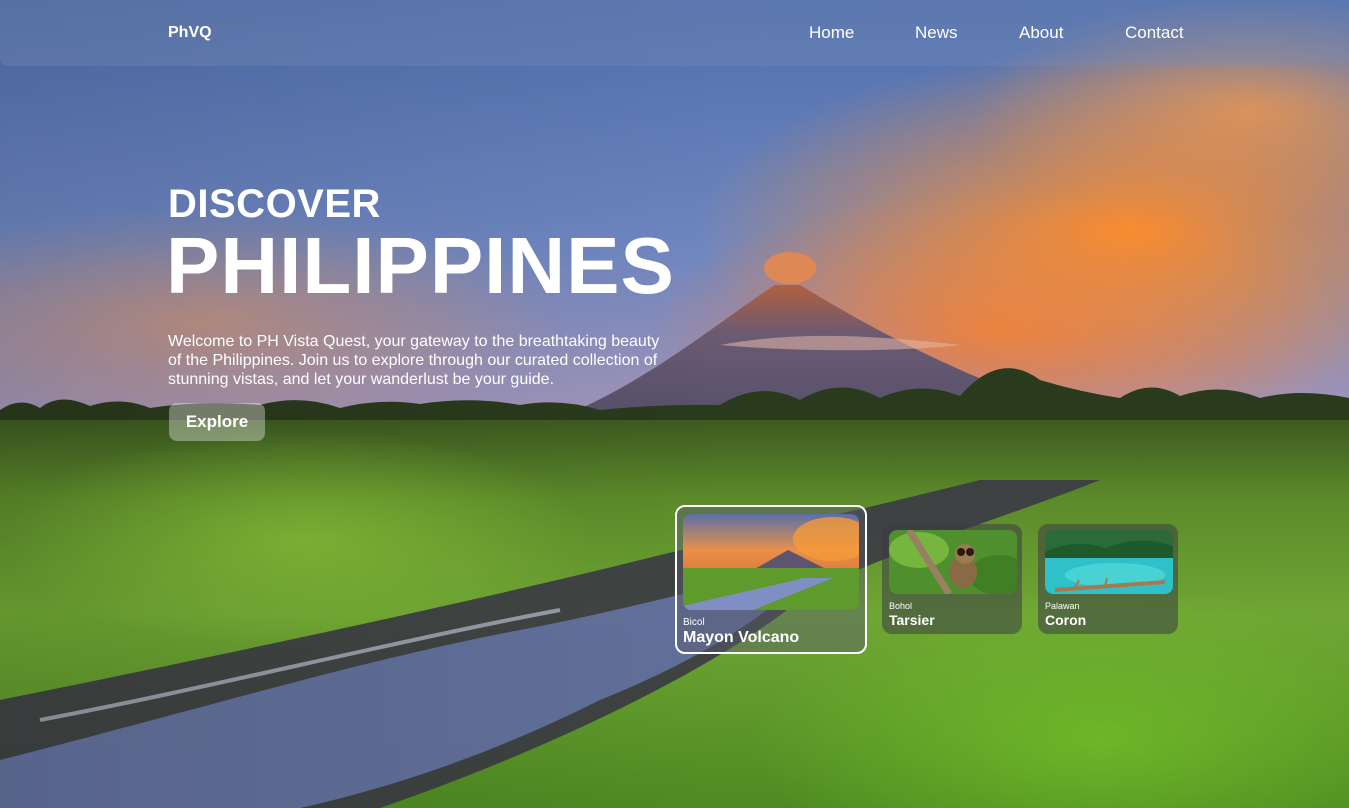 Image resolution: width=1349 pixels, height=808 pixels. Describe the element at coordinates (420, 265) in the screenshot. I see `hero-title: PHILIPPINES` at that location.